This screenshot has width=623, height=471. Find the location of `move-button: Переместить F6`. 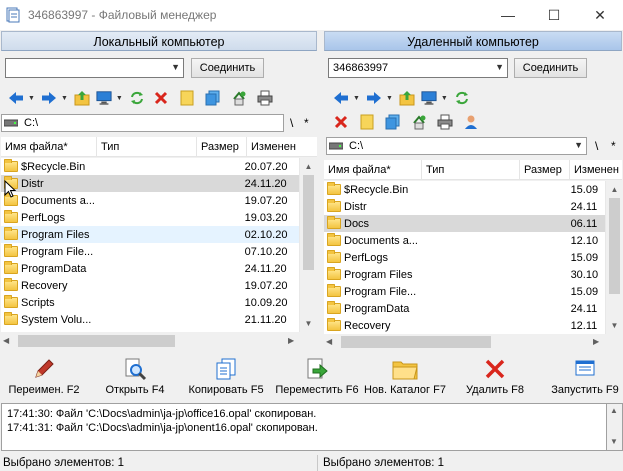

move-button: Переместить F6 is located at coordinates (317, 379).